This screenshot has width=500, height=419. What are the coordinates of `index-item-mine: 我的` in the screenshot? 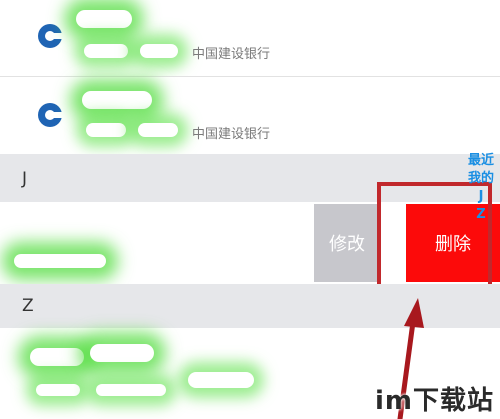 It's located at (481, 179).